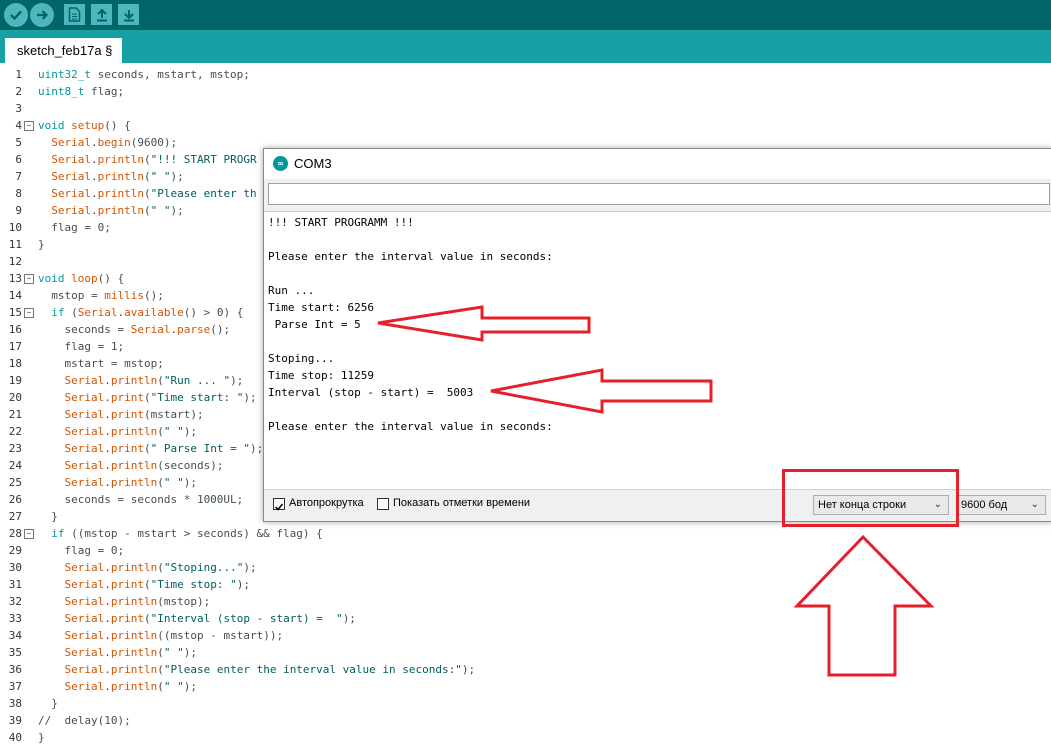 The image size is (1051, 753). I want to click on annotation-arrow-parse-int, so click(484, 323).